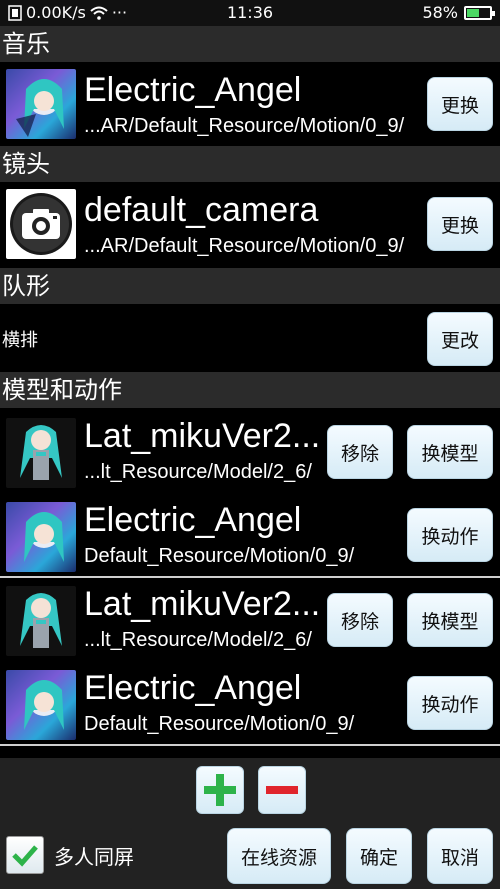 This screenshot has width=500, height=889. What do you see at coordinates (20, 340) in the screenshot?
I see `formation-value: 横排` at bounding box center [20, 340].